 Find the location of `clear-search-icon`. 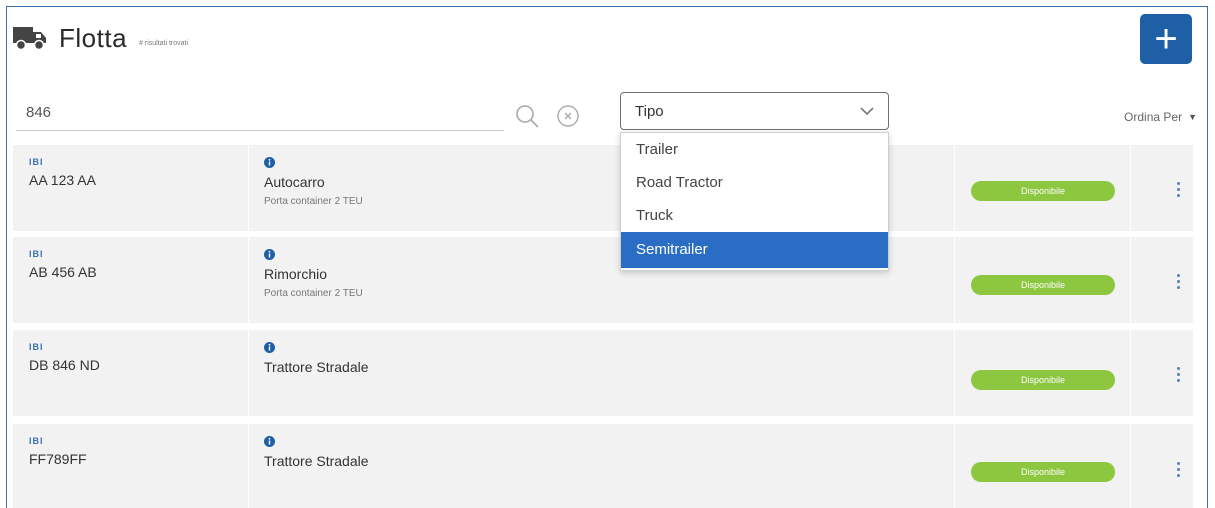

clear-search-icon is located at coordinates (568, 116).